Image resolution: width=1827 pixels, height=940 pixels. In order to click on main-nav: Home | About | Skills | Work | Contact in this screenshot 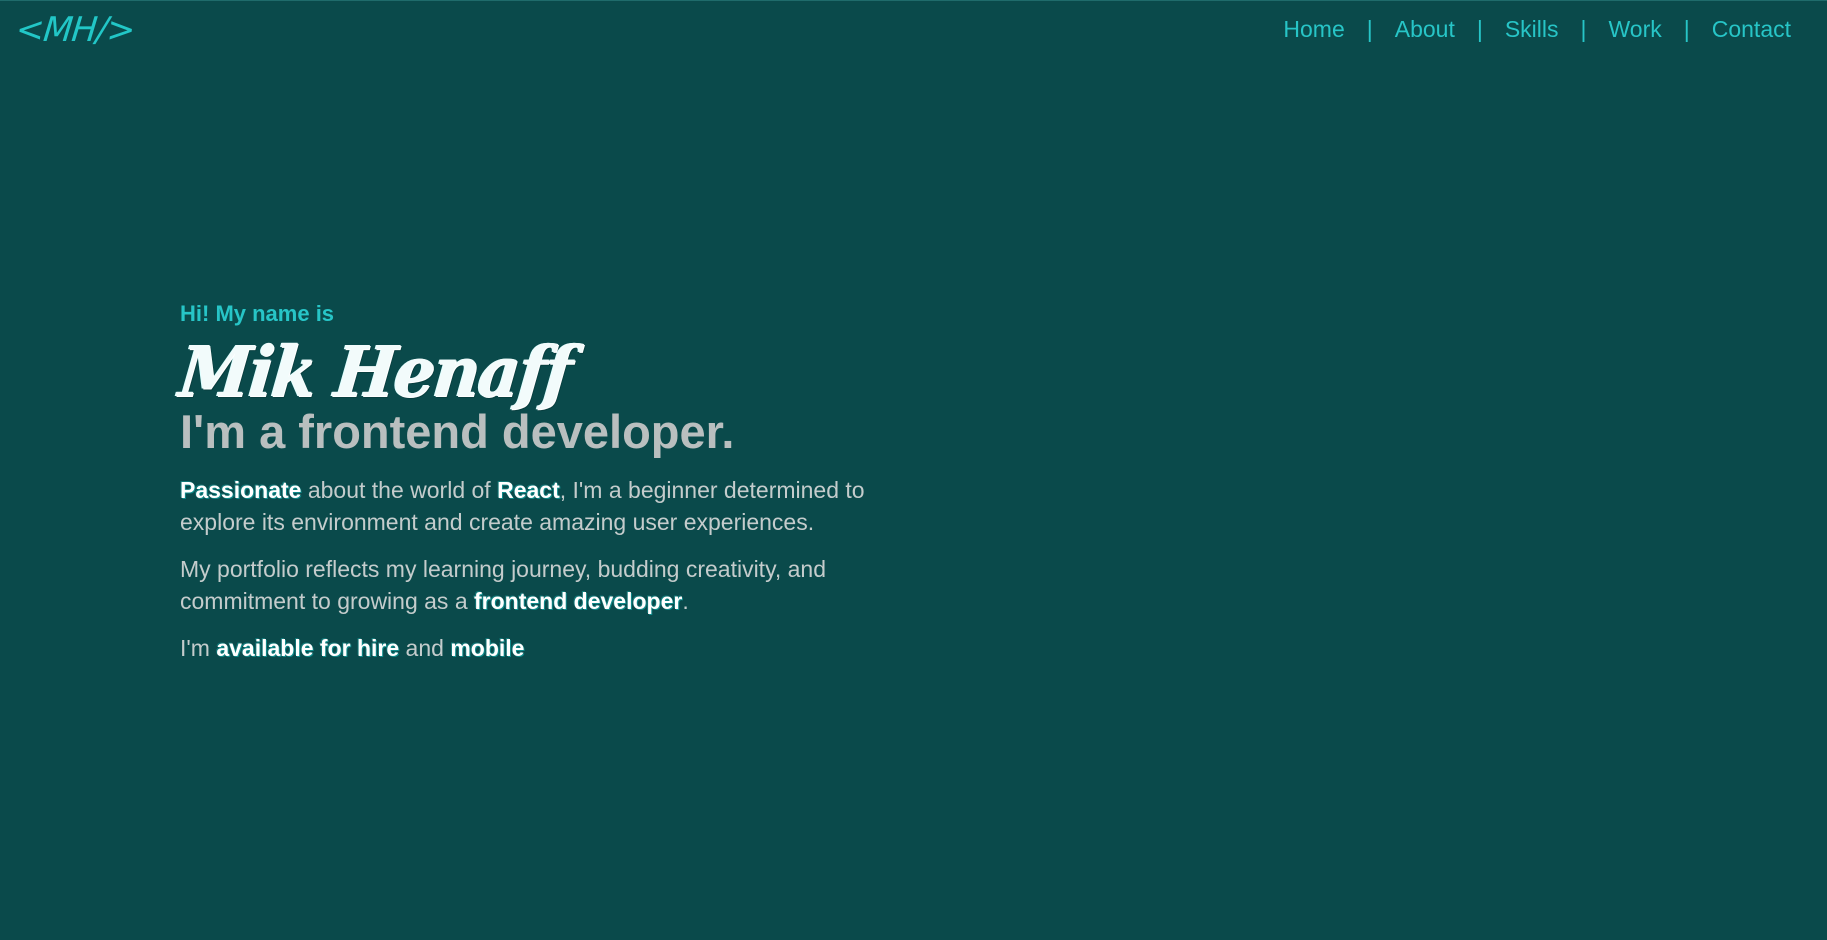, I will do `click(1537, 29)`.